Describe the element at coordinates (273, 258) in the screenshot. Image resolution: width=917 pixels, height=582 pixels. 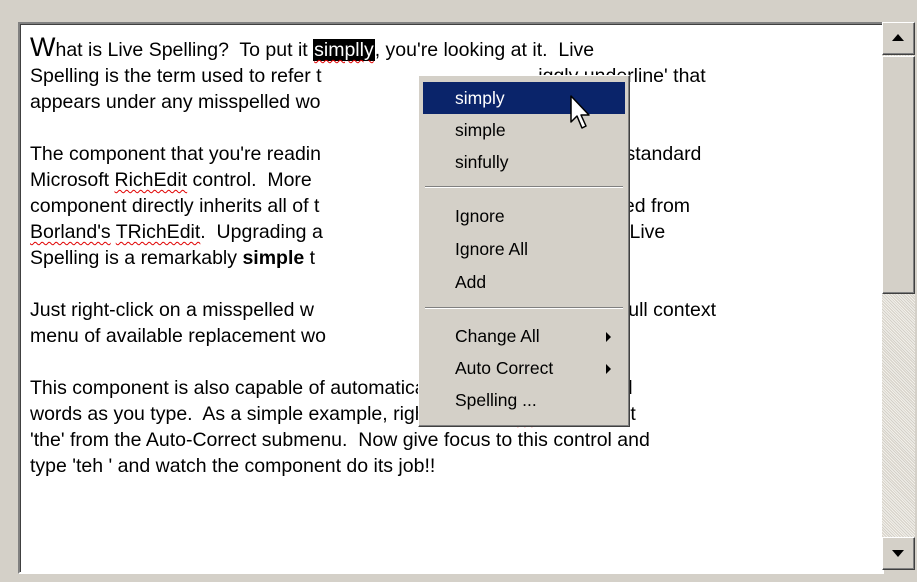
I see `emphasis-text: simple` at that location.